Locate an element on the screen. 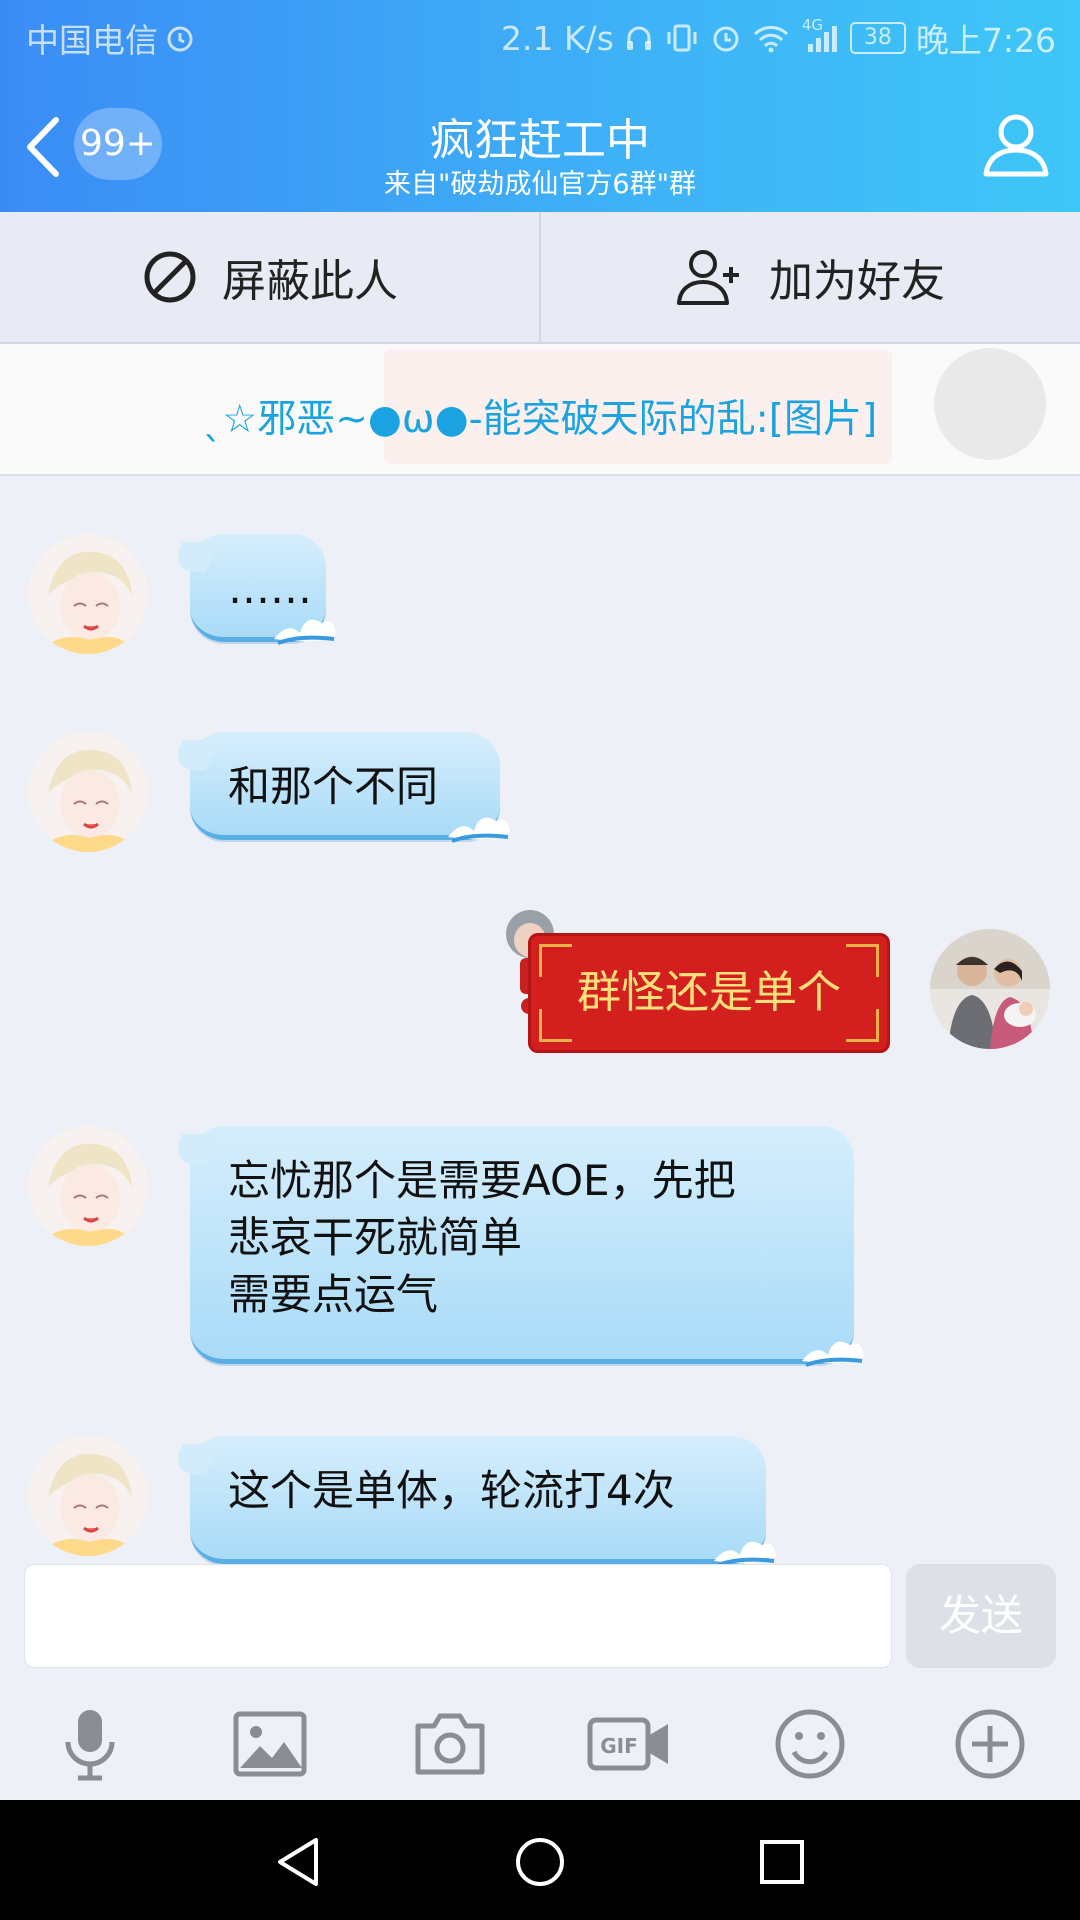 This screenshot has width=1080, height=1920. battery-level: 38 is located at coordinates (877, 37).